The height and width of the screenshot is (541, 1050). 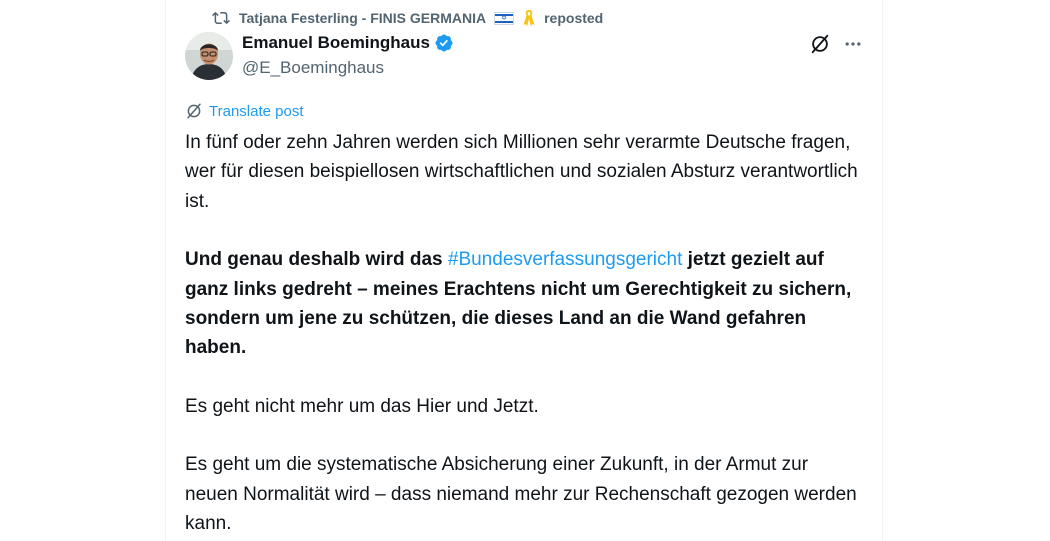 What do you see at coordinates (529, 18) in the screenshot?
I see `yellow-ribbon-icon` at bounding box center [529, 18].